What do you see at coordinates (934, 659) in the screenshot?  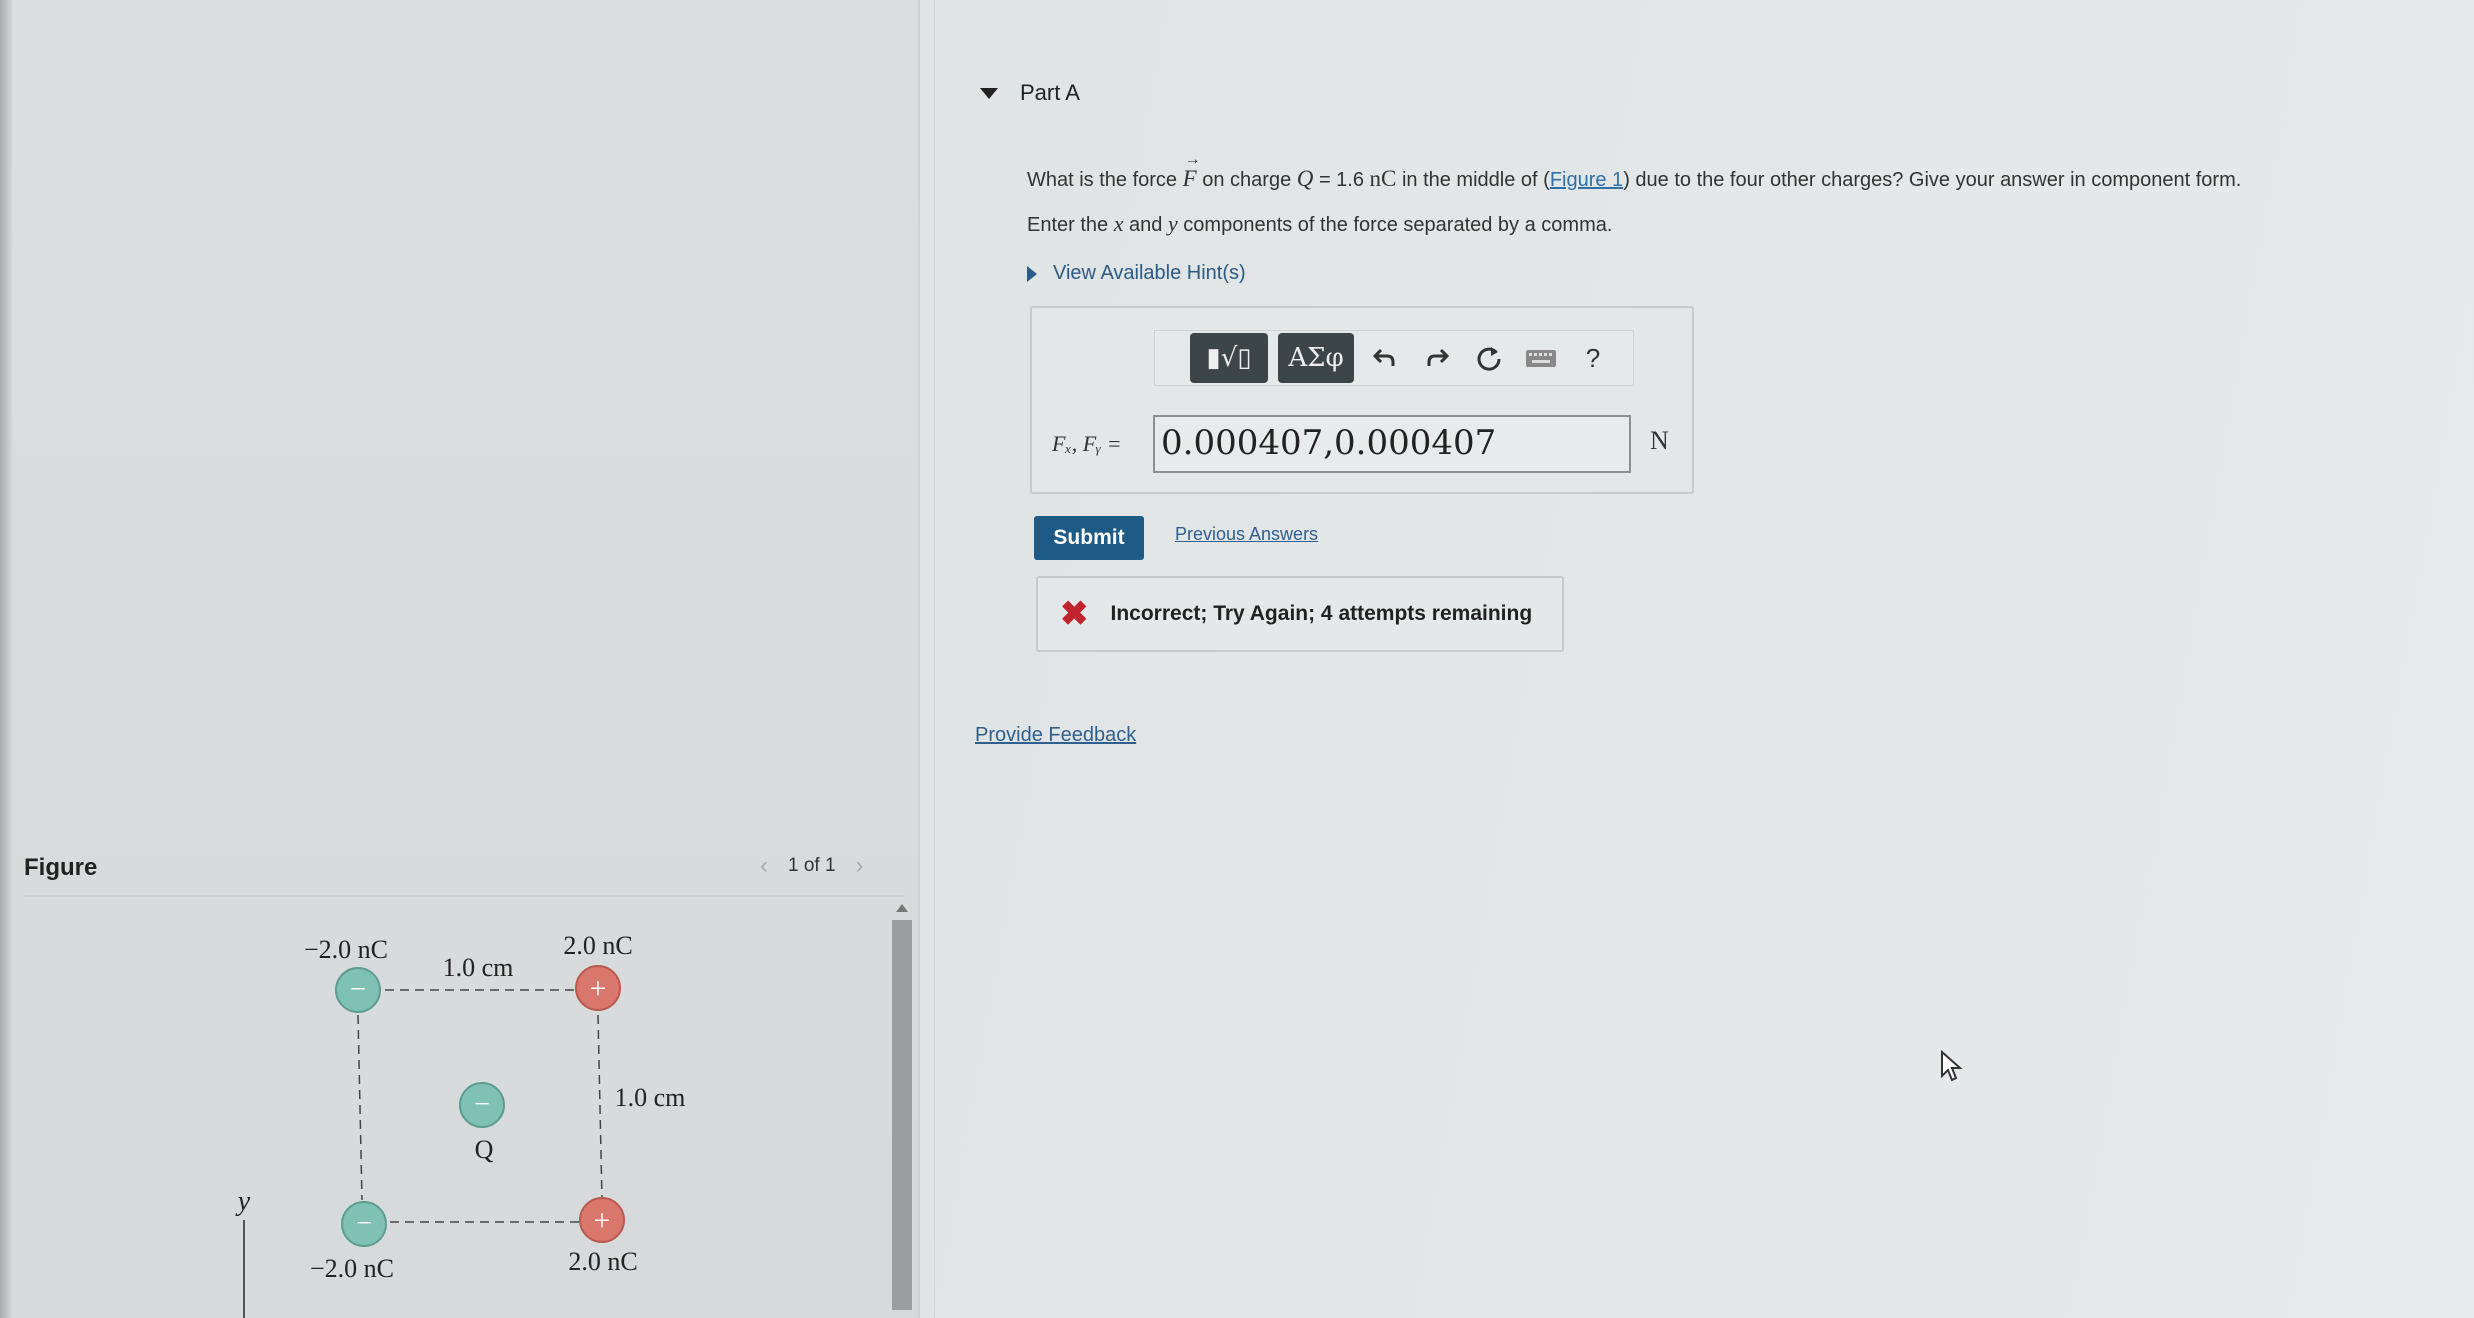 I see `panel-divider-secondary` at bounding box center [934, 659].